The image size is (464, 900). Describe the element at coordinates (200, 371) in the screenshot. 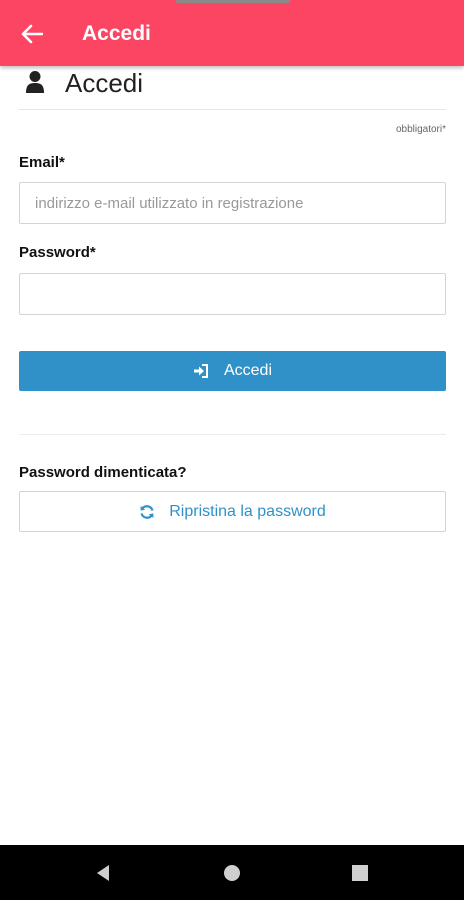

I see `sign-in-icon` at that location.